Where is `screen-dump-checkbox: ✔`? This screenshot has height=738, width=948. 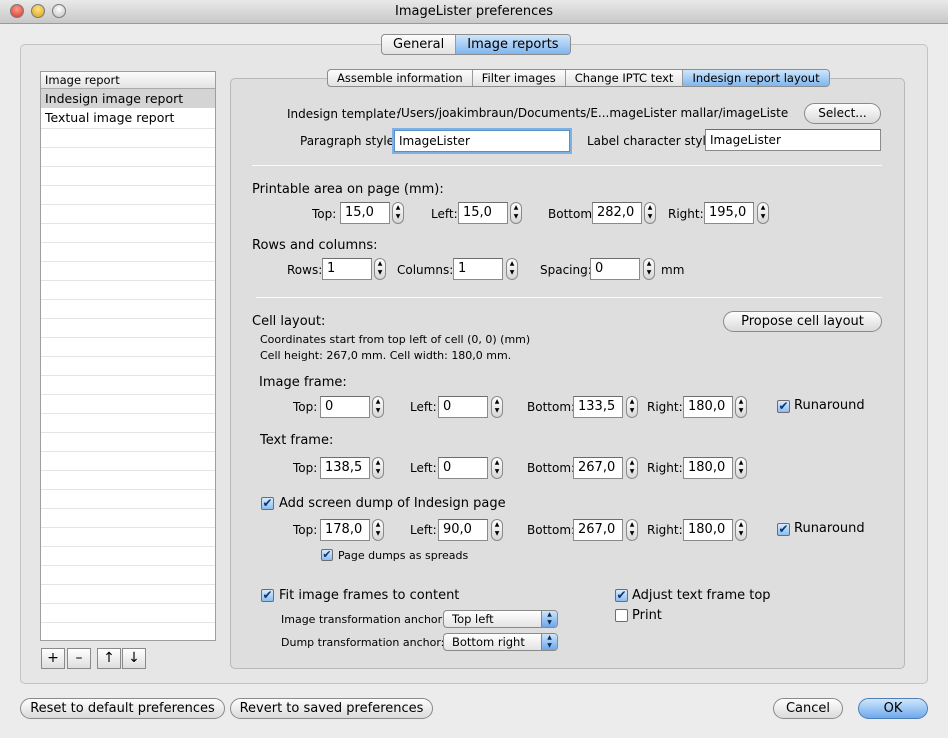 screen-dump-checkbox: ✔ is located at coordinates (267, 503).